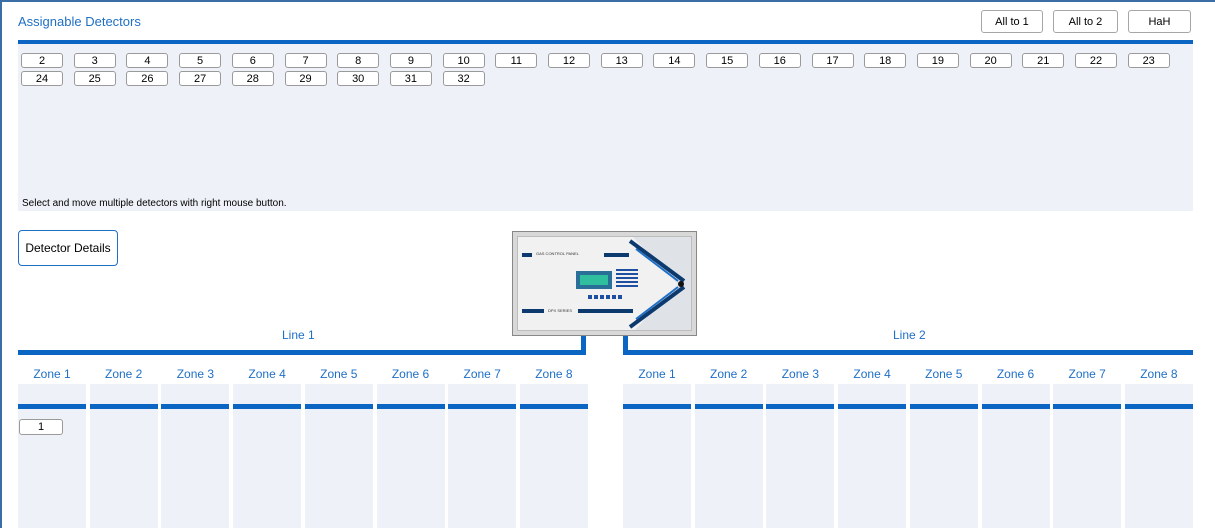  I want to click on line-1-label: Line 1, so click(298, 335).